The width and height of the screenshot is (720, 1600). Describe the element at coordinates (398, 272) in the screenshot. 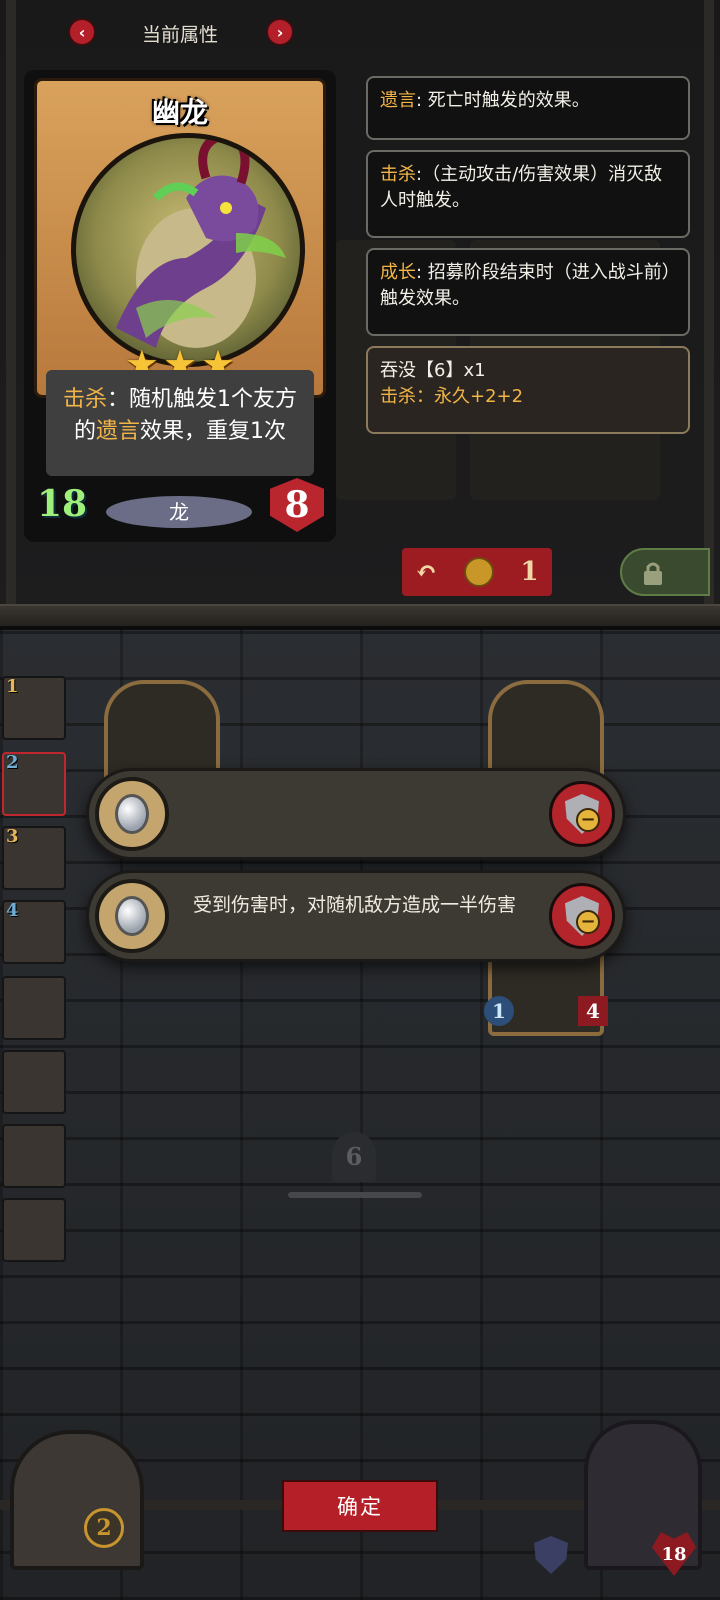

I see `tooltip-keyword: 成长` at that location.